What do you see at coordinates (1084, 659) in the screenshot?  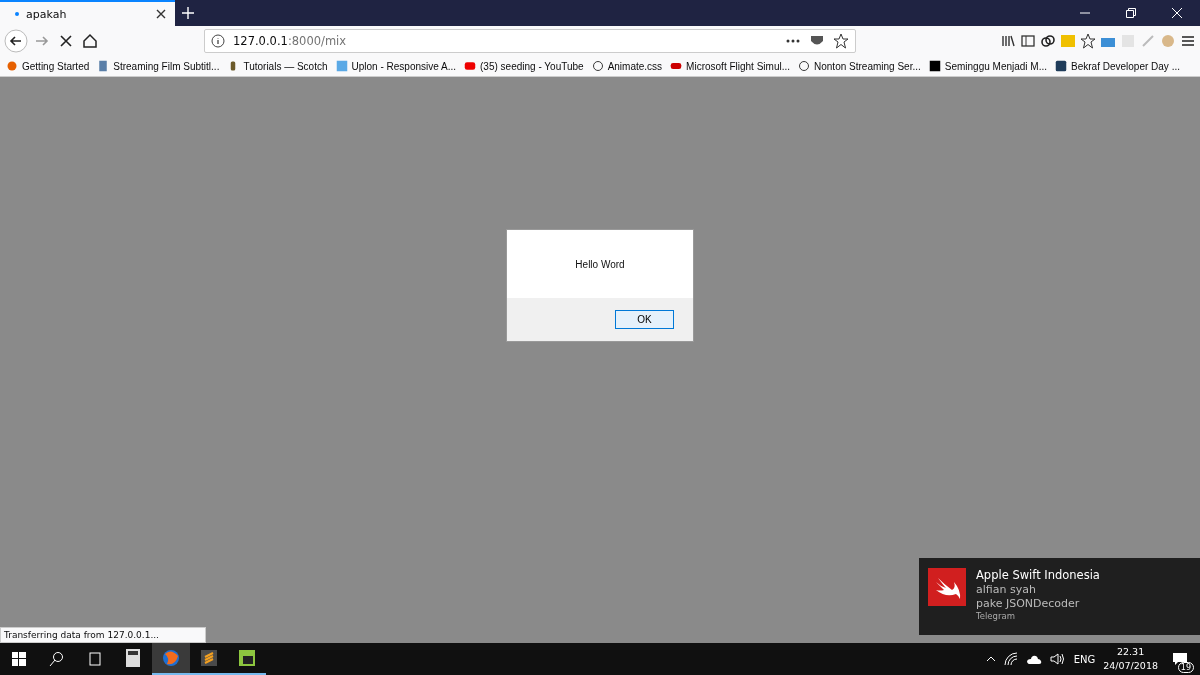 I see `language-indicator: ENG` at bounding box center [1084, 659].